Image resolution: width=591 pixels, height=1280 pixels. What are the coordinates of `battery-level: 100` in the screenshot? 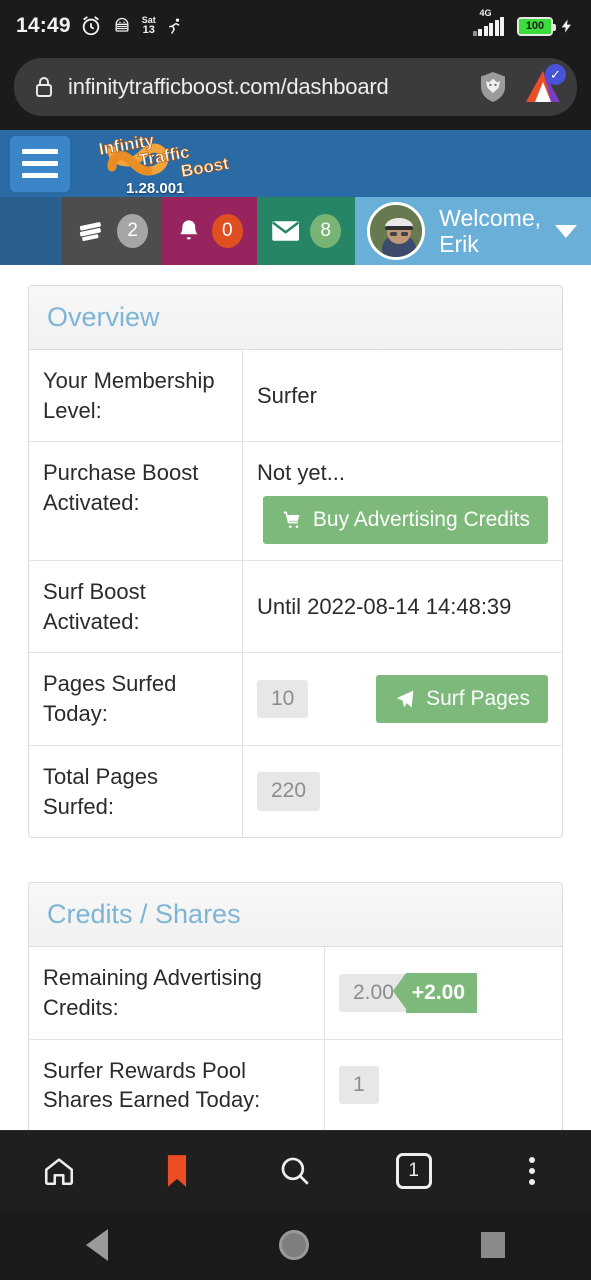 It's located at (535, 26).